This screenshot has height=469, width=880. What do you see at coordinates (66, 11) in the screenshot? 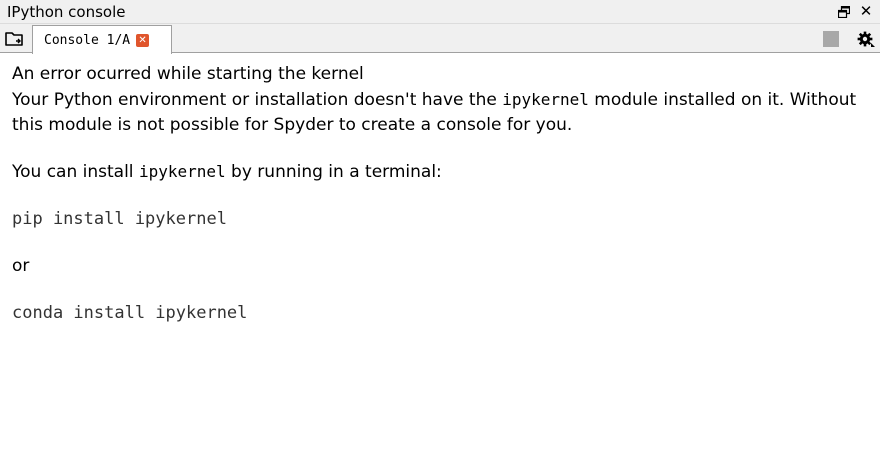
I see `pane-title: IPython console` at bounding box center [66, 11].